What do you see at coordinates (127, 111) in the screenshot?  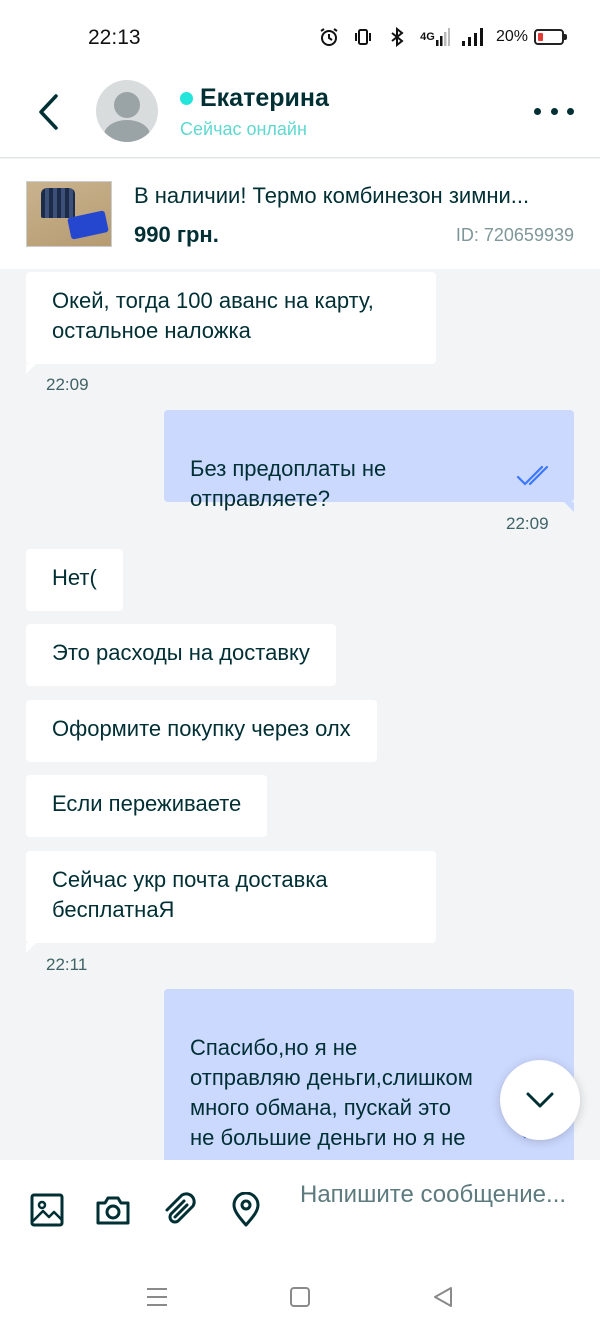 I see `avatar` at bounding box center [127, 111].